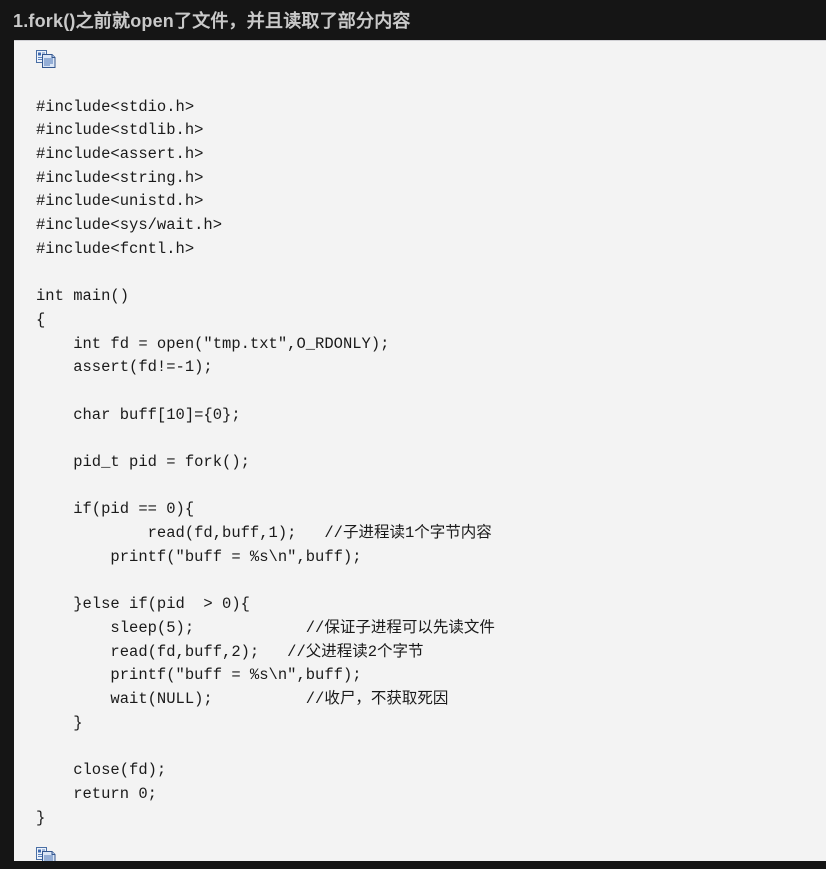 This screenshot has height=869, width=826. Describe the element at coordinates (143, 604) in the screenshot. I see `code-line: }else if(pid > 0){` at that location.